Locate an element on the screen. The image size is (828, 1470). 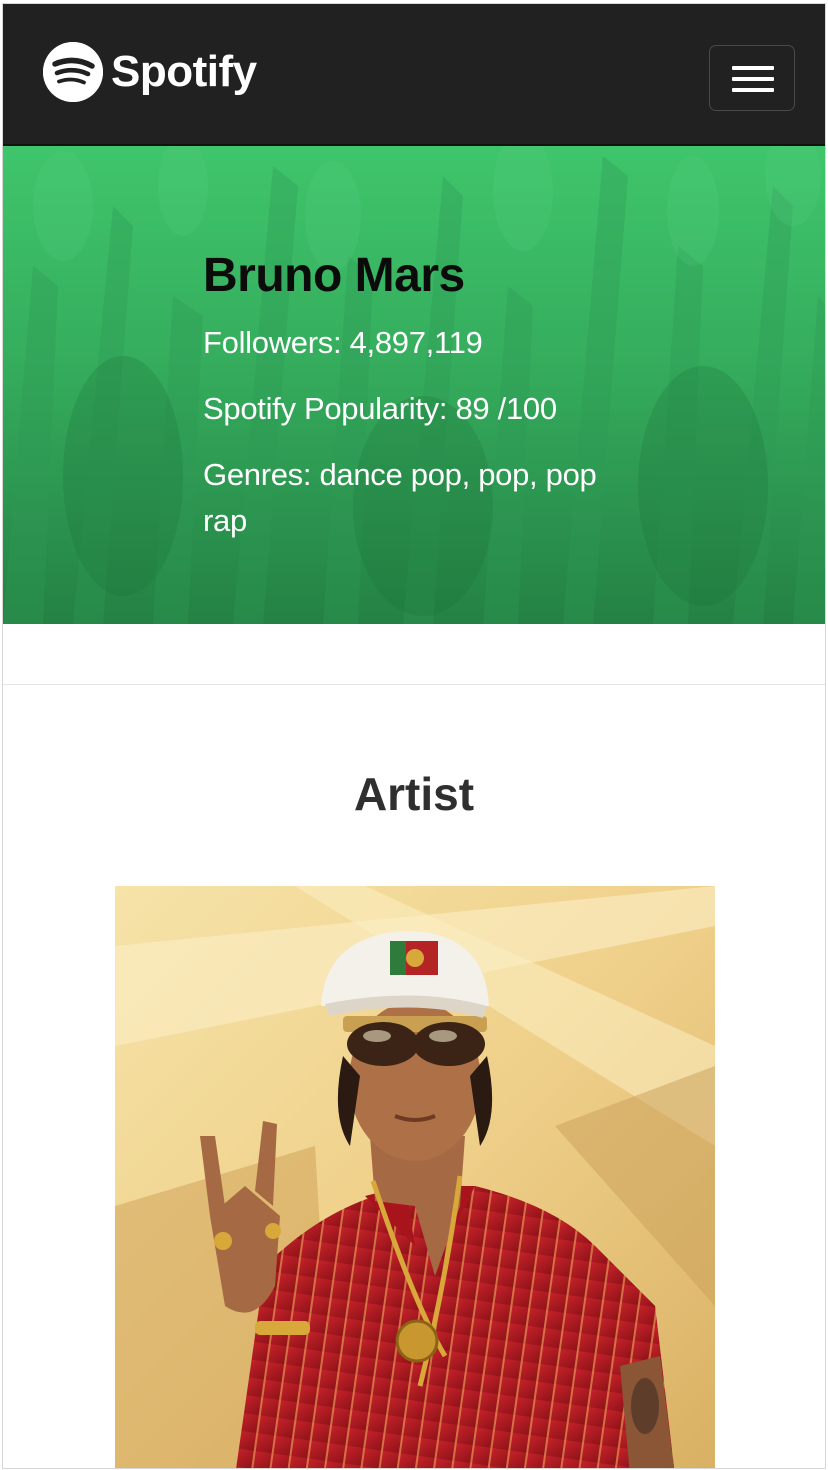
followers-count: Followers: 4,897,119 is located at coordinates (343, 342).